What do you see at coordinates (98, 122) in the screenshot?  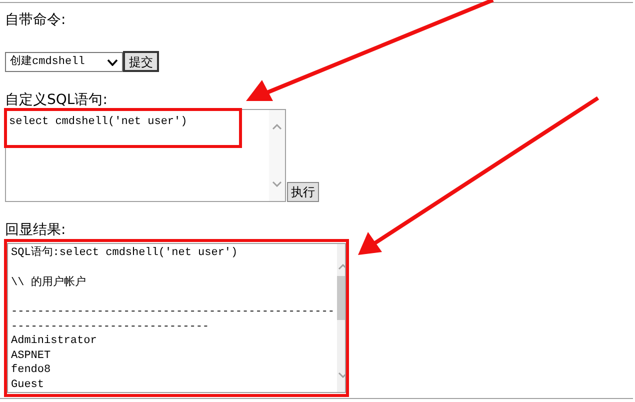 I see `sql-text: select cmdshell('net user')` at bounding box center [98, 122].